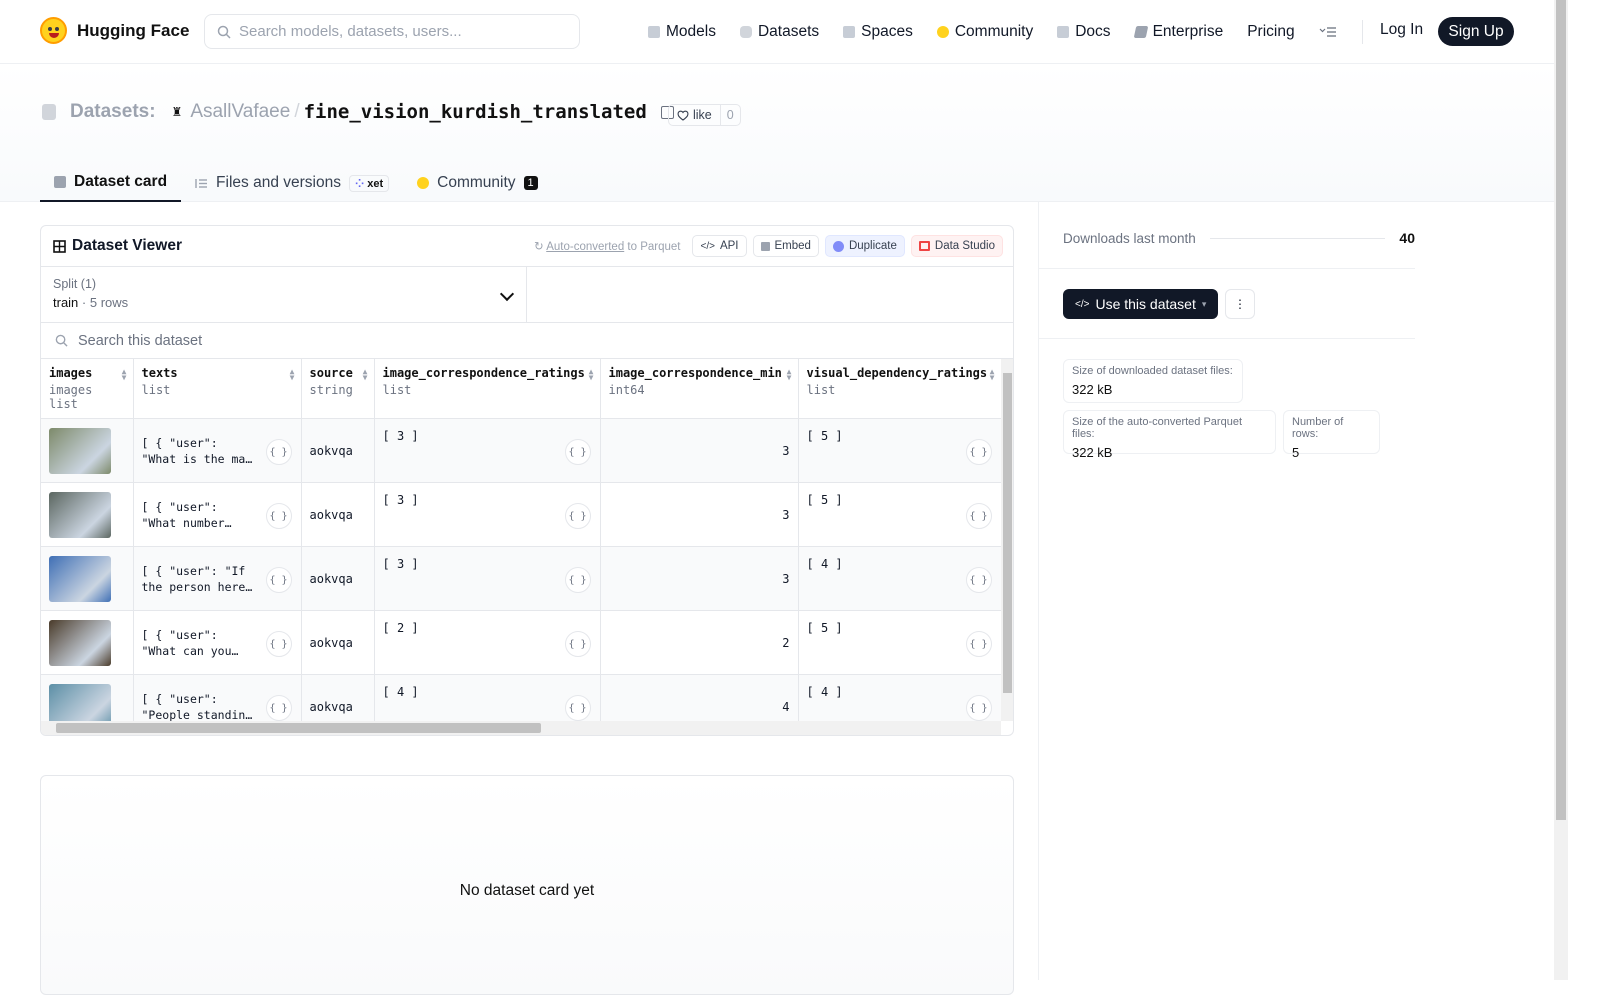  What do you see at coordinates (719, 246) in the screenshot?
I see `api-button: </> API` at bounding box center [719, 246].